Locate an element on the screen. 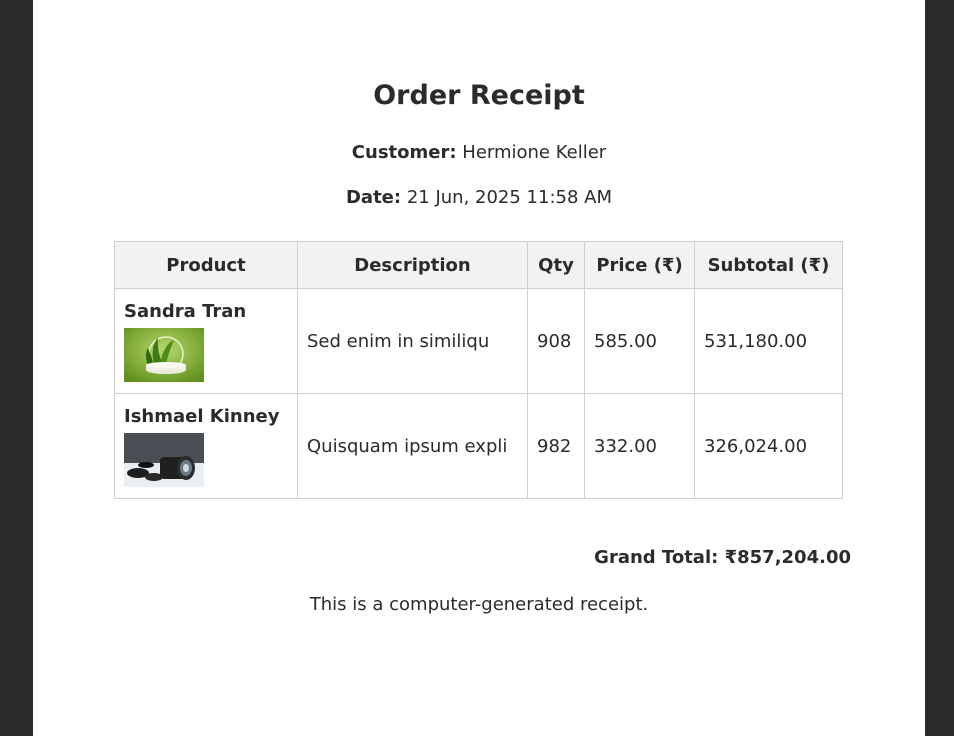 This screenshot has height=736, width=954. footer-note: This is a computer-generated receipt. is located at coordinates (479, 604).